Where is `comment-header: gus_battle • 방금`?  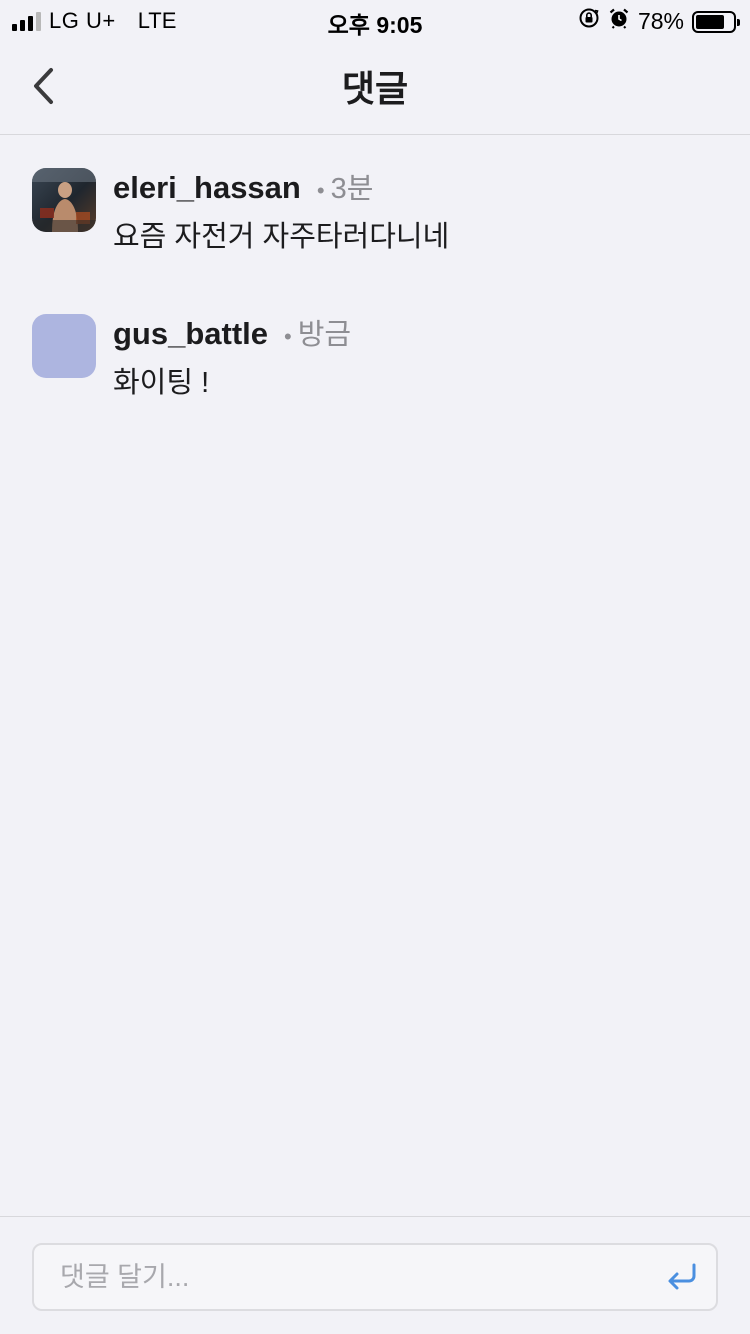 comment-header: gus_battle • 방금 is located at coordinates (232, 332).